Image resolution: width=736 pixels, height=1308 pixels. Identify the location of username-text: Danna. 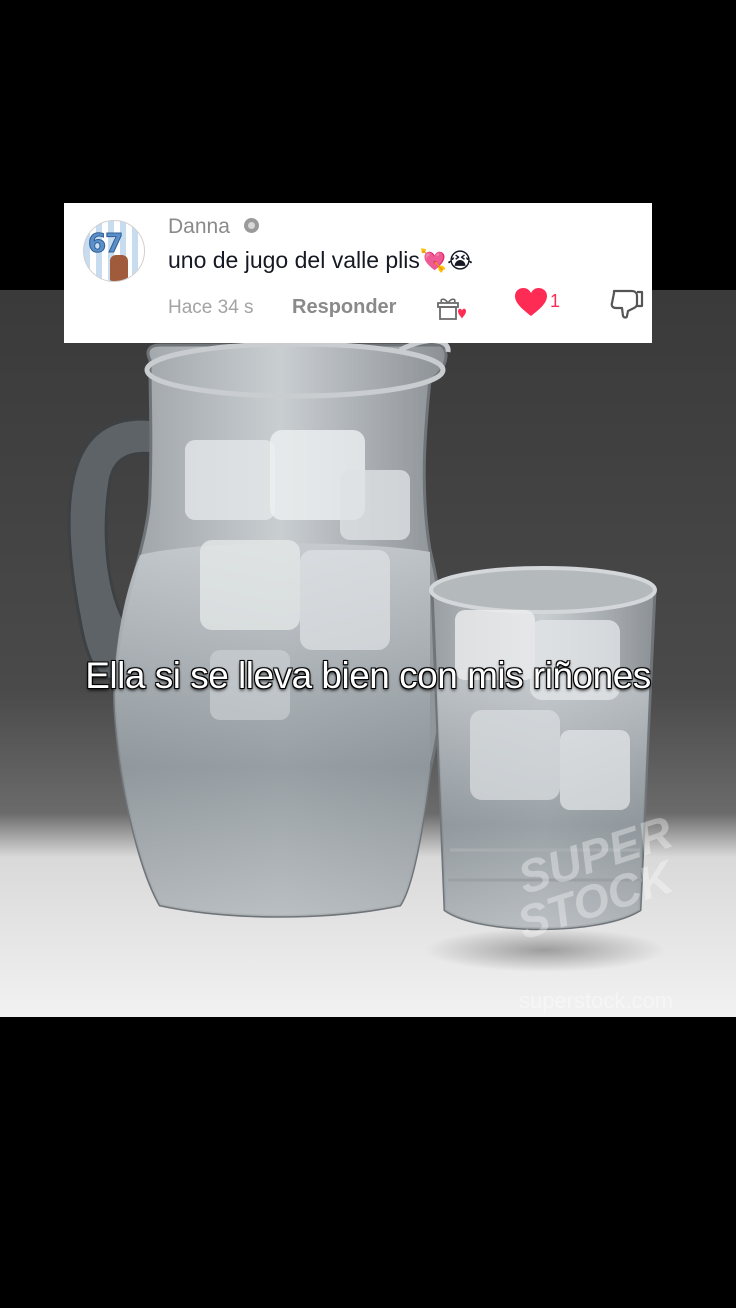
(199, 226).